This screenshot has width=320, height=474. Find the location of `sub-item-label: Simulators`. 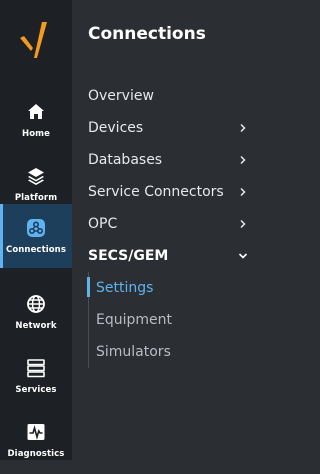

sub-item-label: Simulators is located at coordinates (133, 352).